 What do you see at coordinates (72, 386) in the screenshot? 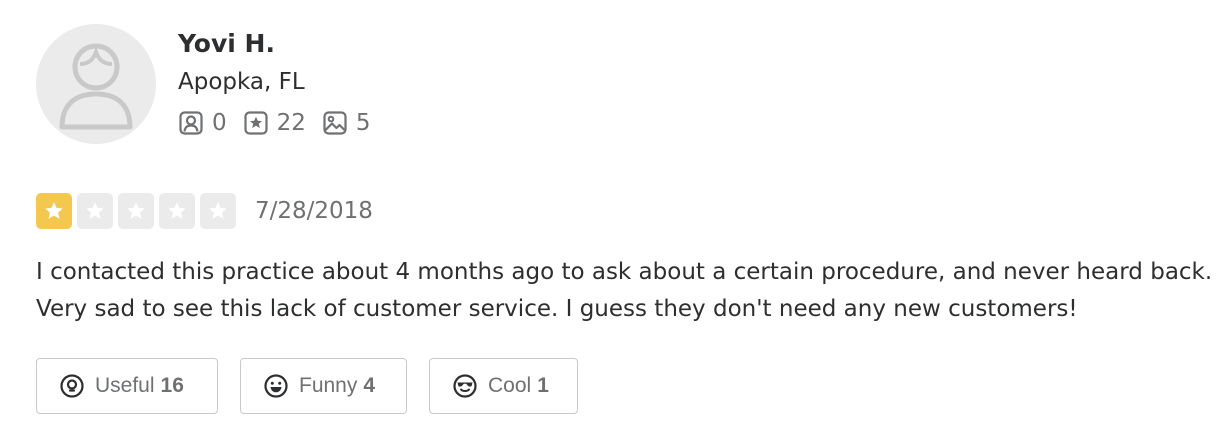
I see `lightbulb-icon` at bounding box center [72, 386].